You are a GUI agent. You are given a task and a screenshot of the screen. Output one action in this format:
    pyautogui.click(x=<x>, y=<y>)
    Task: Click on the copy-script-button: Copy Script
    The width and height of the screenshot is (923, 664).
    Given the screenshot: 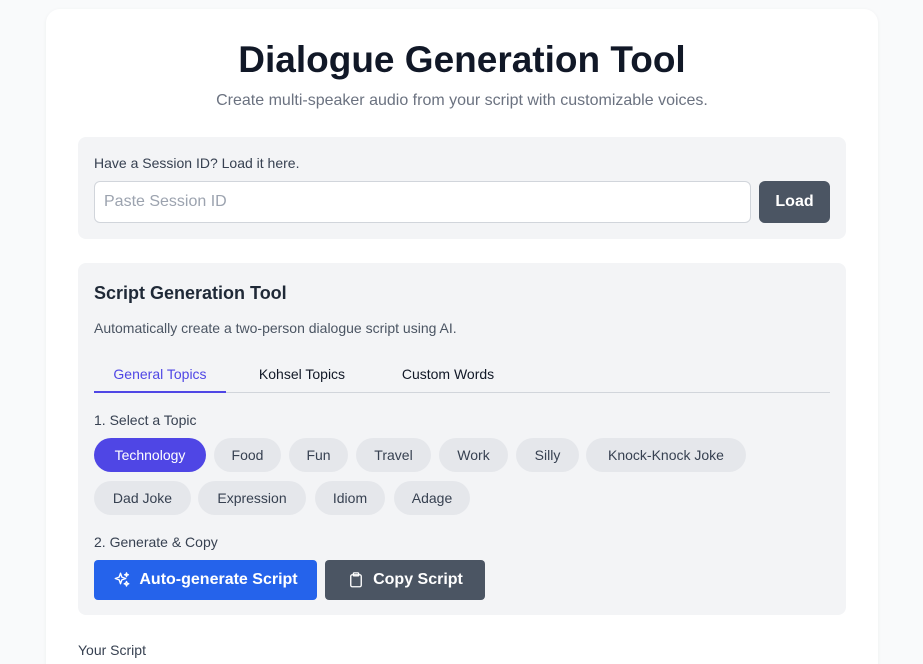 What is the action you would take?
    pyautogui.click(x=405, y=580)
    